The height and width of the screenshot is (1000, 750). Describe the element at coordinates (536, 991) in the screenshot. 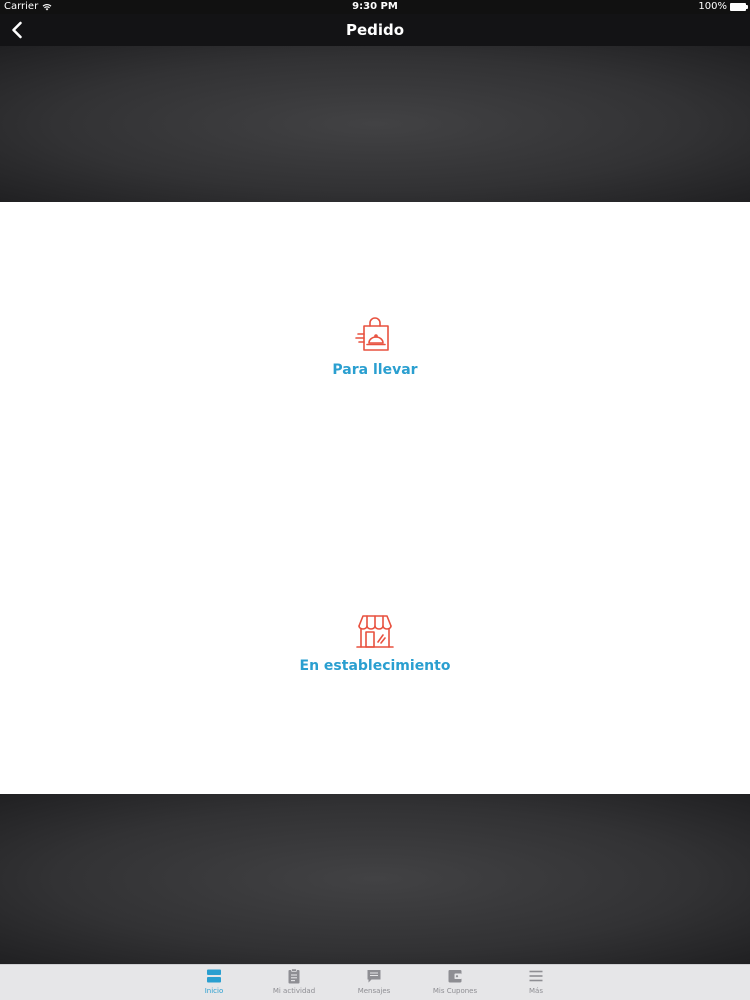

I see `tab-label: Más` at that location.